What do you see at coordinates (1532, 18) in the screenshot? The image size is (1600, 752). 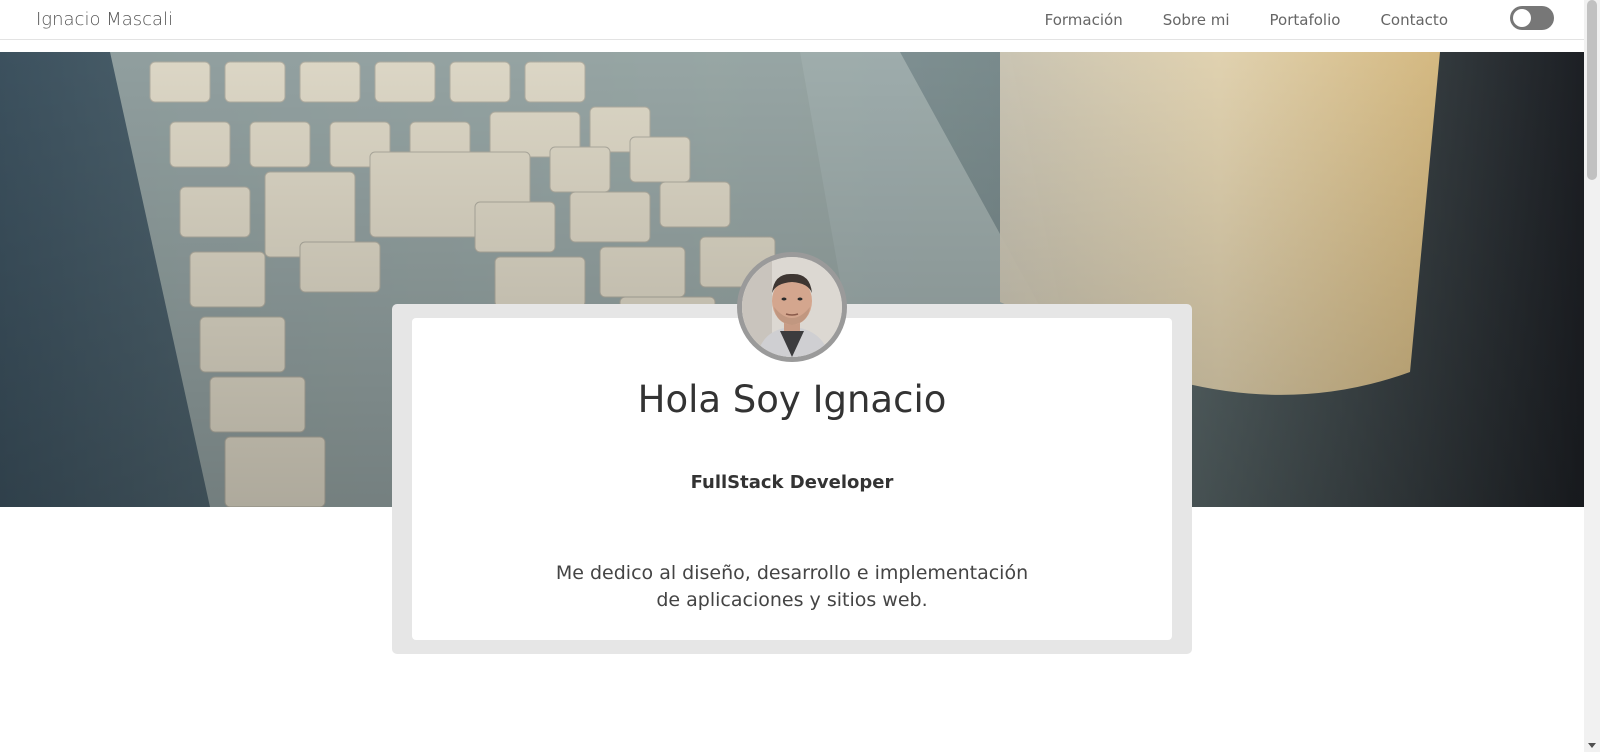 I see `theme-toggle` at bounding box center [1532, 18].